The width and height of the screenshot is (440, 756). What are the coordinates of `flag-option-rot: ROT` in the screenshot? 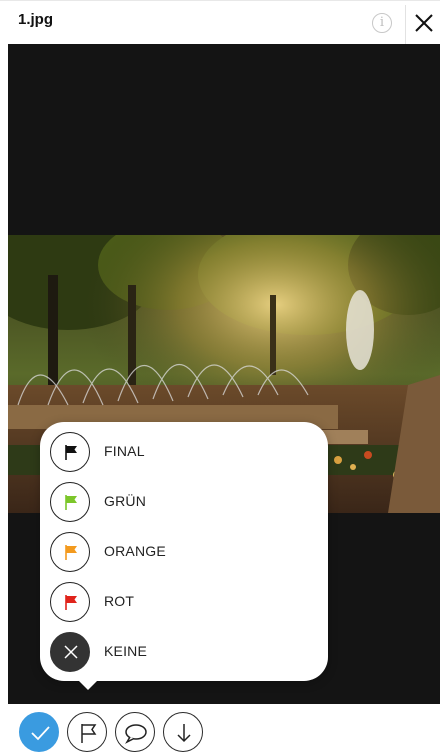 It's located at (180, 602).